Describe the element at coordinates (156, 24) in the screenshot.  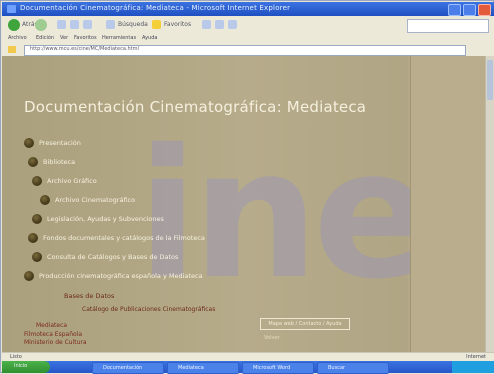
I see `favorites-icon` at that location.